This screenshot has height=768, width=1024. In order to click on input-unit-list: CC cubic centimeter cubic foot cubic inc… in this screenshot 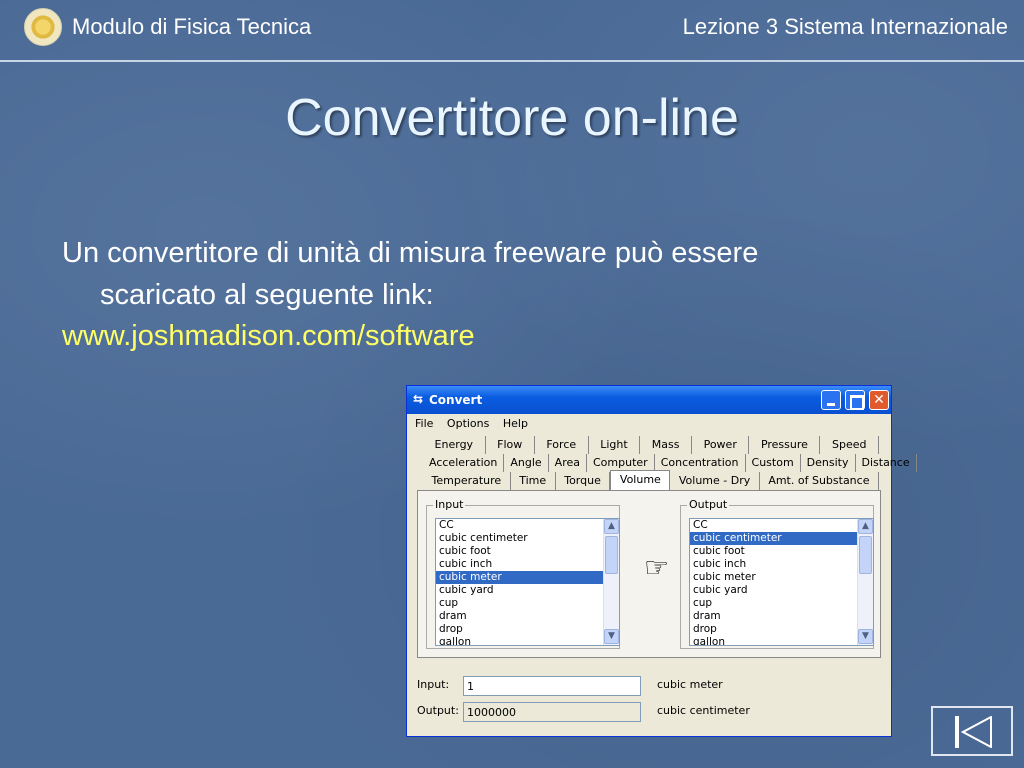, I will do `click(527, 582)`.